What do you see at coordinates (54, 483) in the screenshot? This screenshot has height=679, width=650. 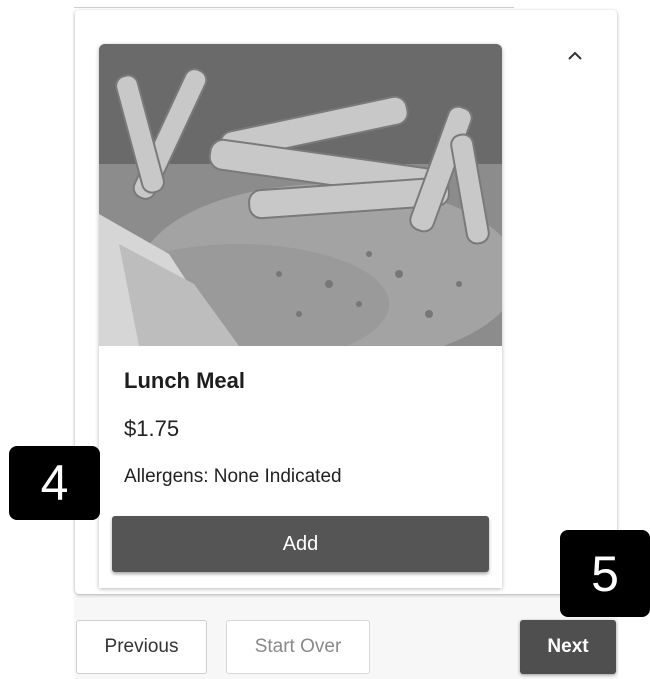 I see `step-badge-4: 4` at bounding box center [54, 483].